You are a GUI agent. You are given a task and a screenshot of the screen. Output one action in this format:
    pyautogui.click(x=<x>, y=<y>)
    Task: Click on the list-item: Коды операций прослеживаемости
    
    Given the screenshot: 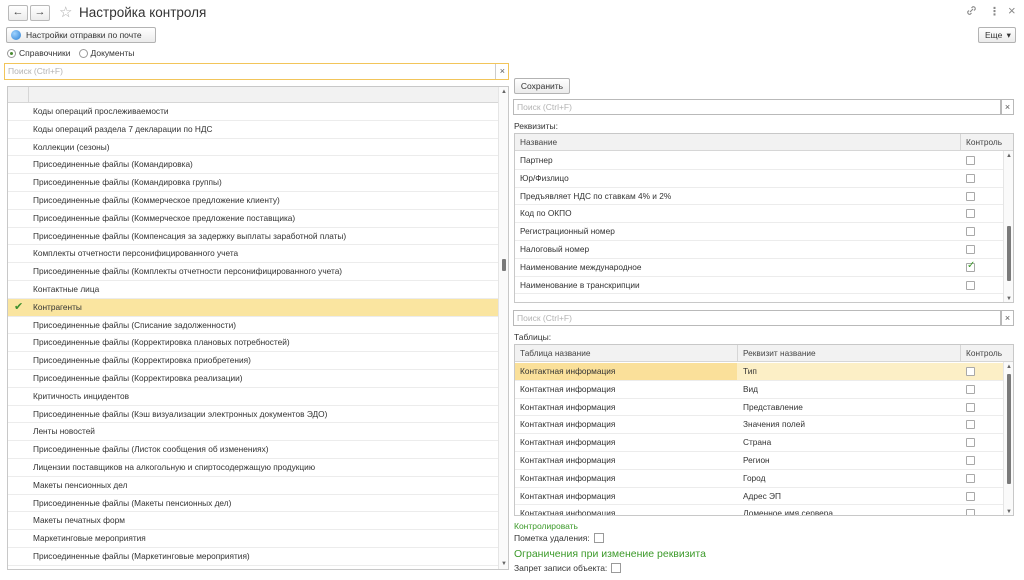 What is the action you would take?
    pyautogui.click(x=258, y=112)
    